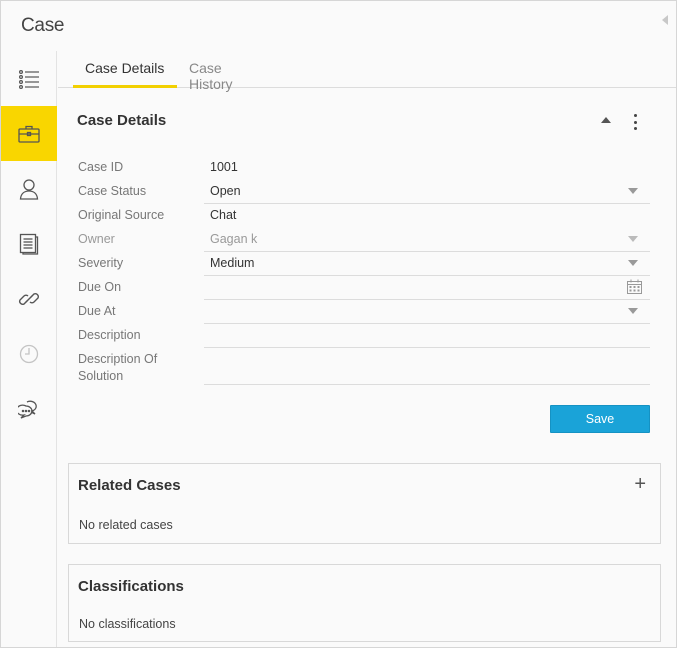  What do you see at coordinates (234, 239) in the screenshot?
I see `owner-text: Gagan k` at bounding box center [234, 239].